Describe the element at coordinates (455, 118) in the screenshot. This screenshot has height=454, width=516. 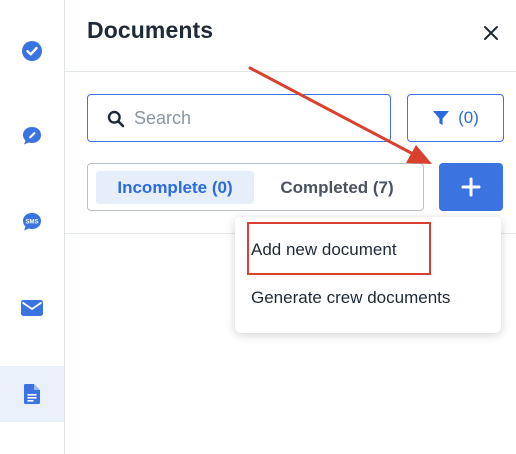
I see `filter-button: (0)` at that location.